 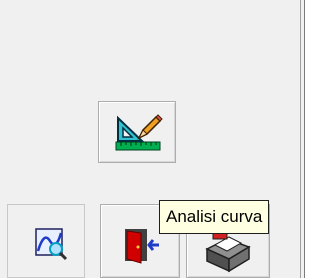 I want to click on design-tool-button, so click(x=137, y=132).